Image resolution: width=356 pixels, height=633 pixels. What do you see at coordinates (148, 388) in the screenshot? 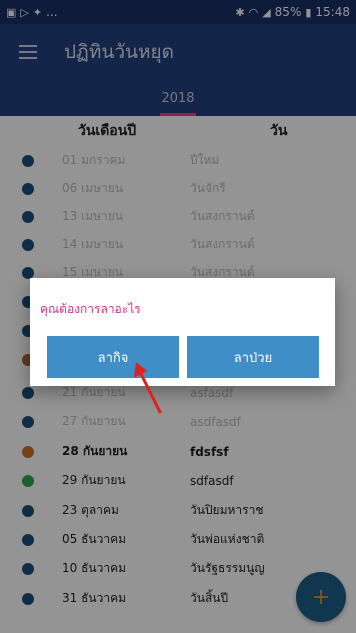
I see `annotation-arrow-icon` at bounding box center [148, 388].